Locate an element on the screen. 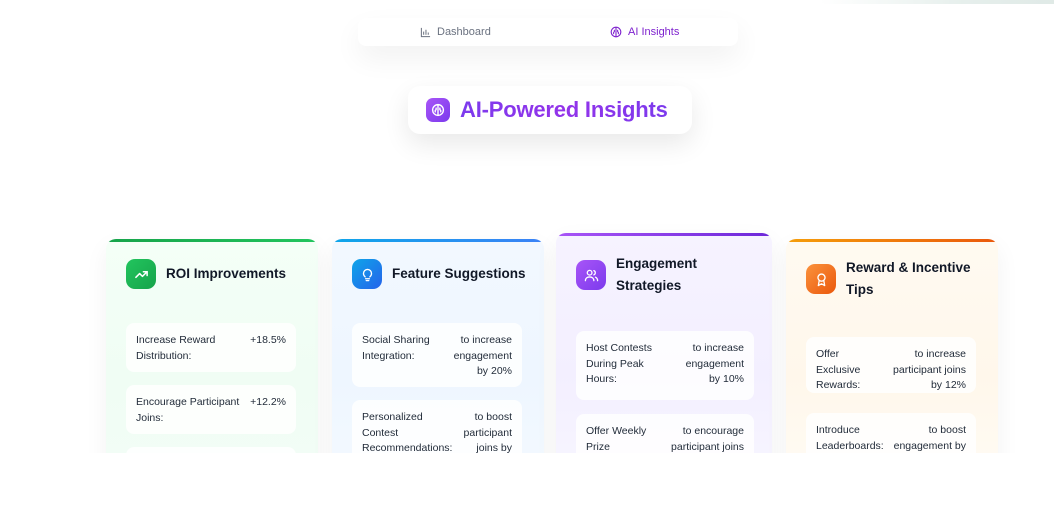  users-icon is located at coordinates (591, 275).